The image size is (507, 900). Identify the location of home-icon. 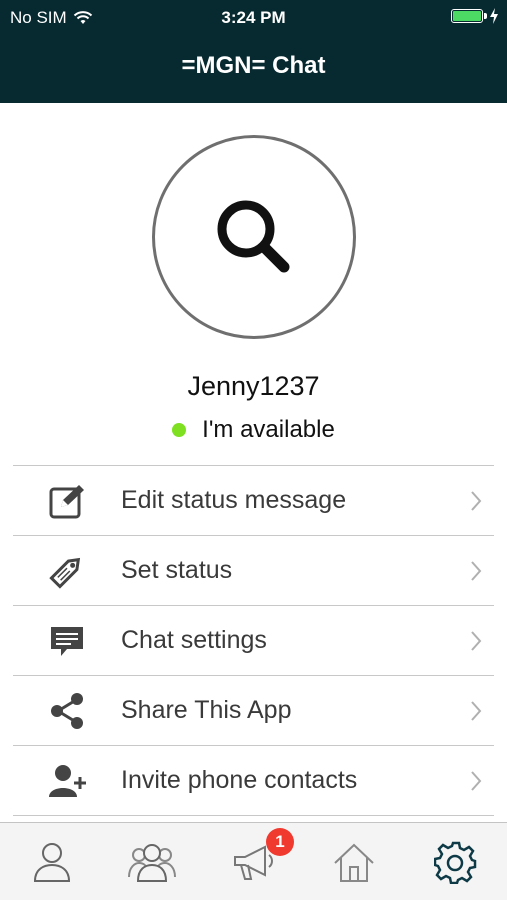
(354, 862).